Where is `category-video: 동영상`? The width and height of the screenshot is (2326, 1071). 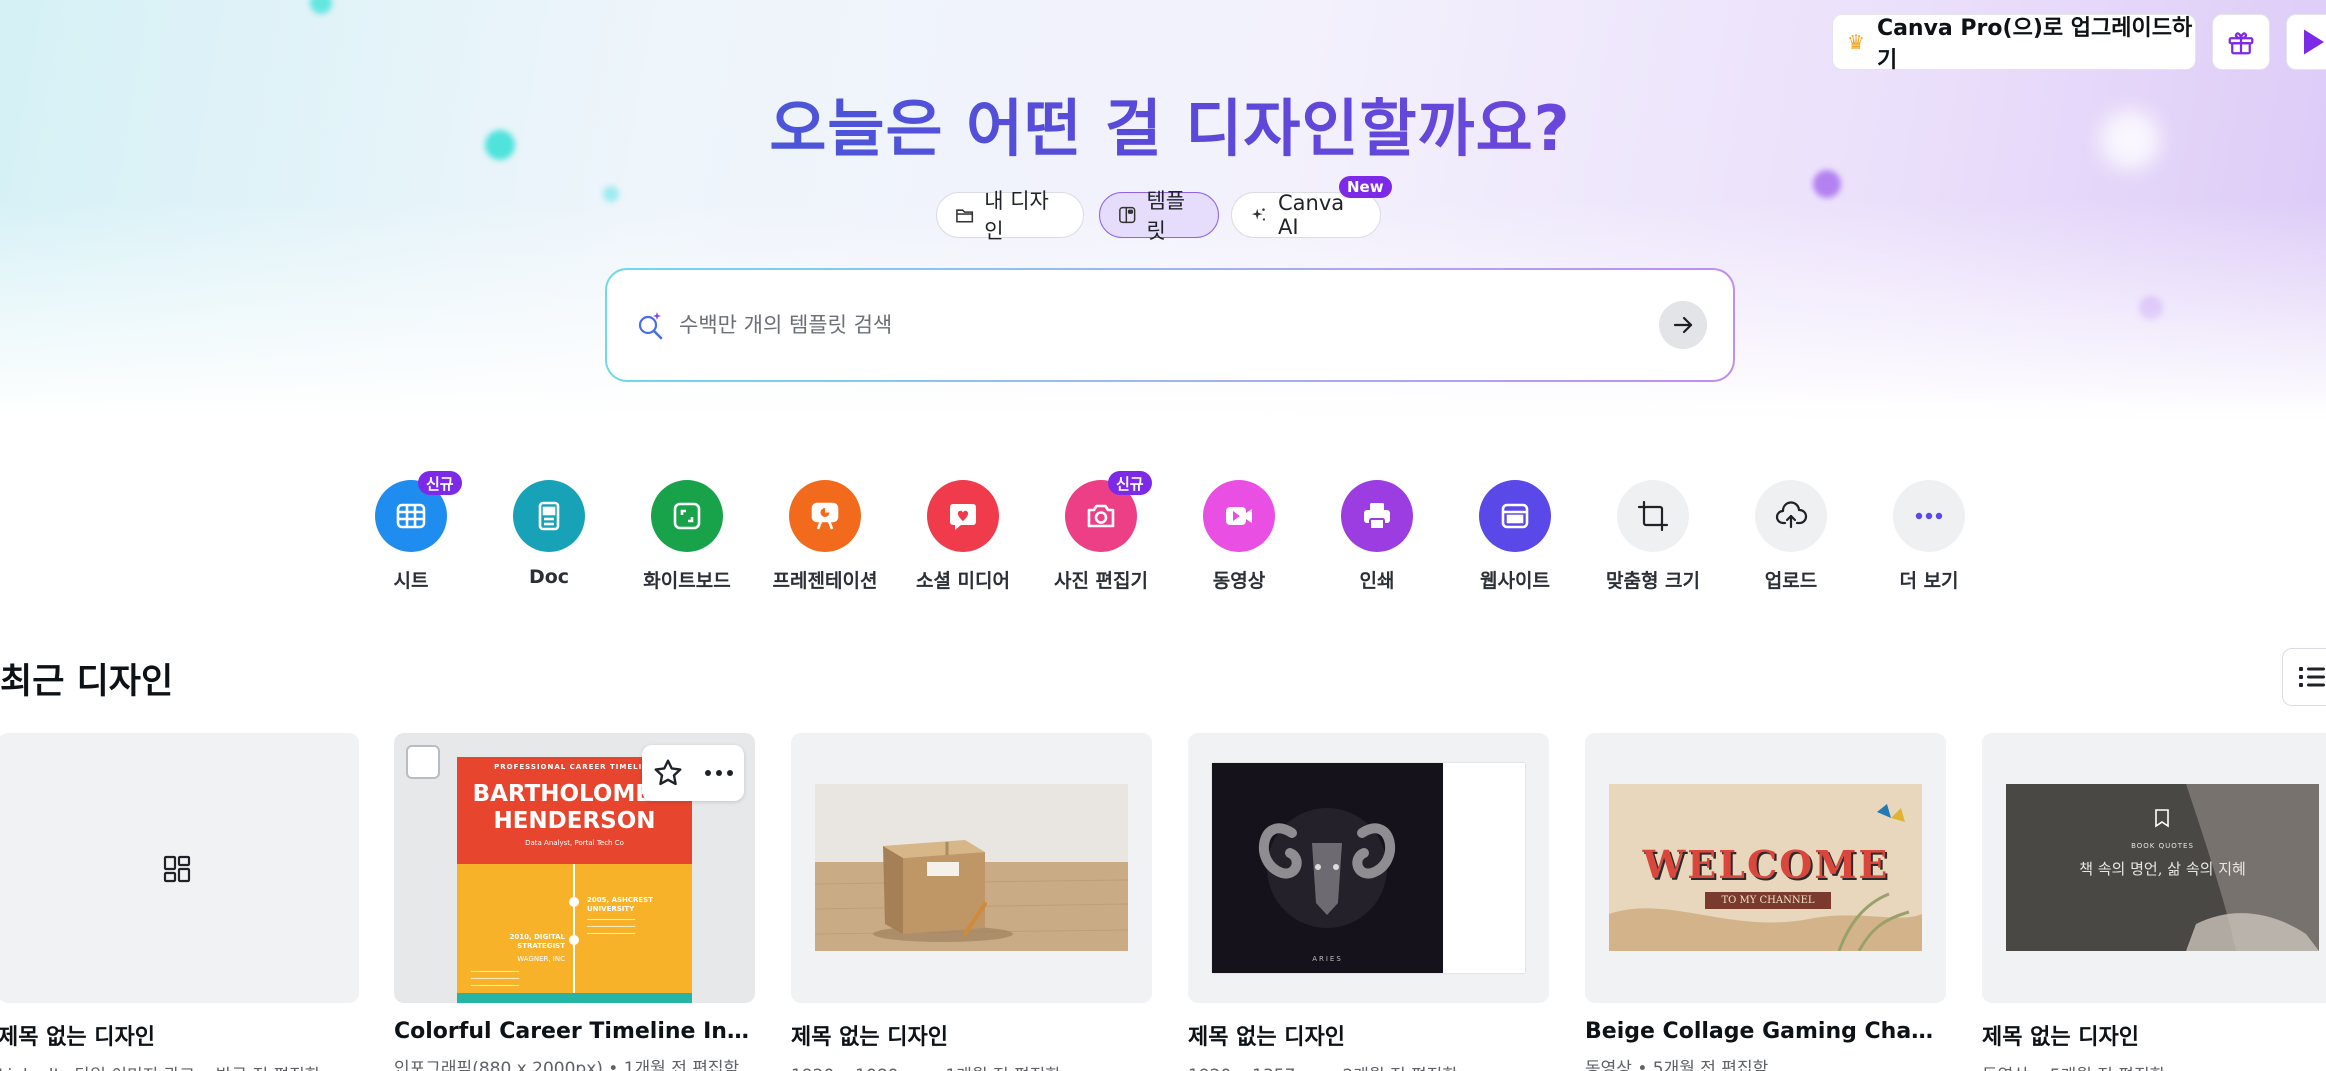 category-video: 동영상 is located at coordinates (1239, 536).